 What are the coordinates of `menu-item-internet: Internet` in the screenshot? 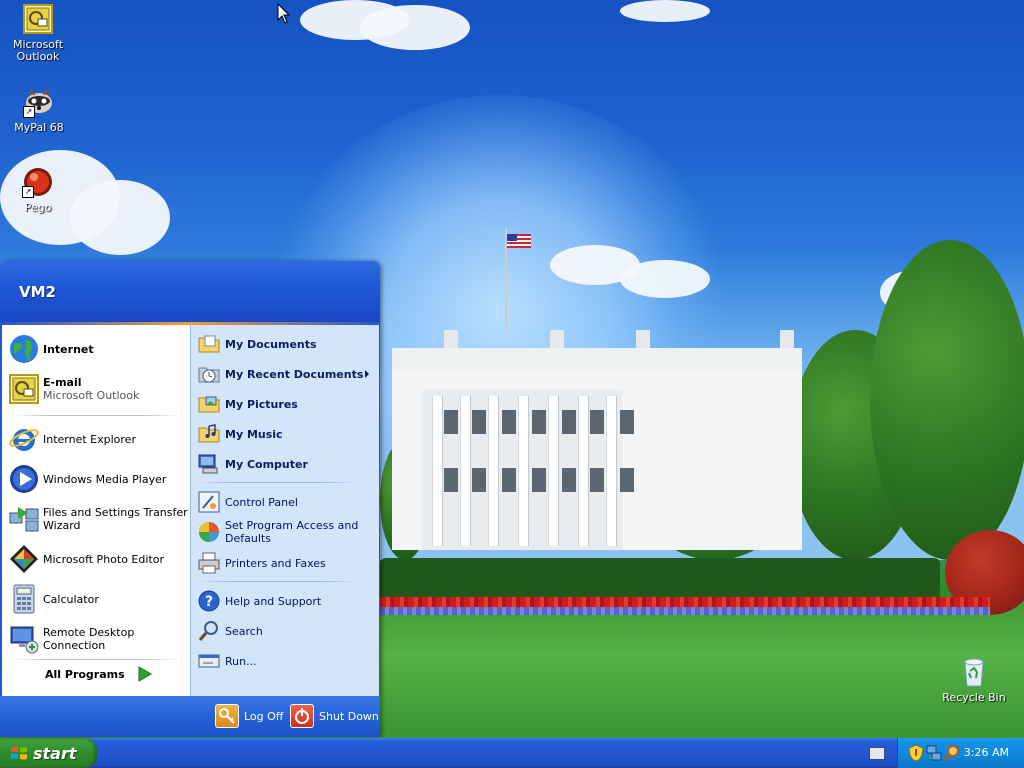 It's located at (51, 349).